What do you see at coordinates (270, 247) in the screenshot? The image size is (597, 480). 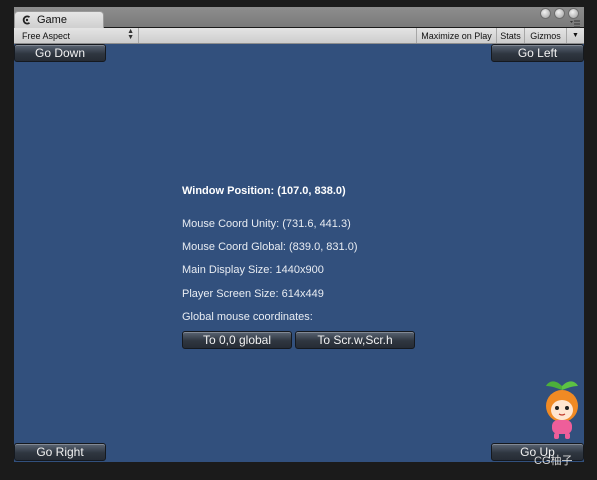 I see `mouse-coord-global-label: Mouse Coord Global: (839.0, 831.0)` at bounding box center [270, 247].